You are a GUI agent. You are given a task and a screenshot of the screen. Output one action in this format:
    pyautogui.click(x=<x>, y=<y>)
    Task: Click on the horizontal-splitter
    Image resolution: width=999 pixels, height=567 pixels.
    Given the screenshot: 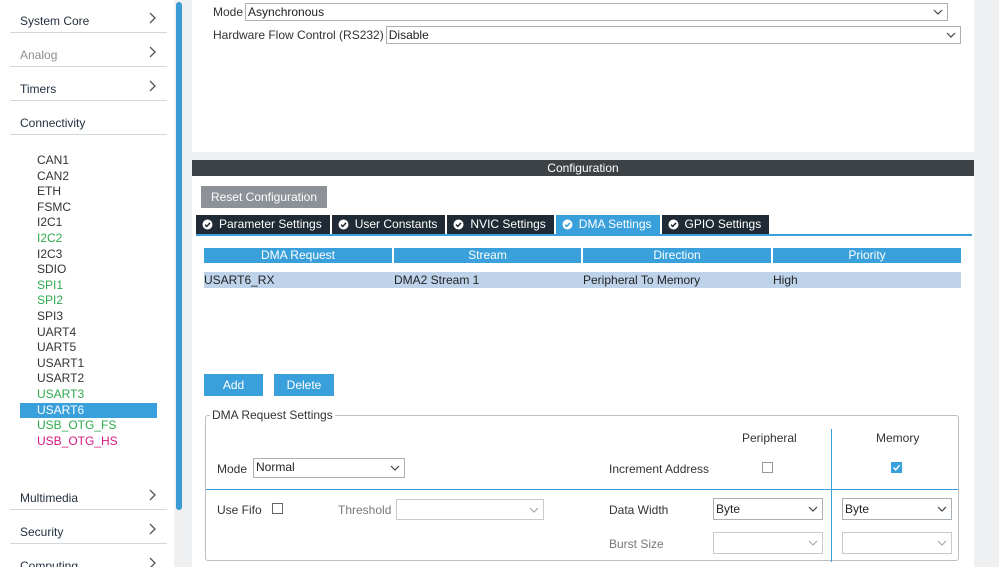 What is the action you would take?
    pyautogui.click(x=583, y=156)
    